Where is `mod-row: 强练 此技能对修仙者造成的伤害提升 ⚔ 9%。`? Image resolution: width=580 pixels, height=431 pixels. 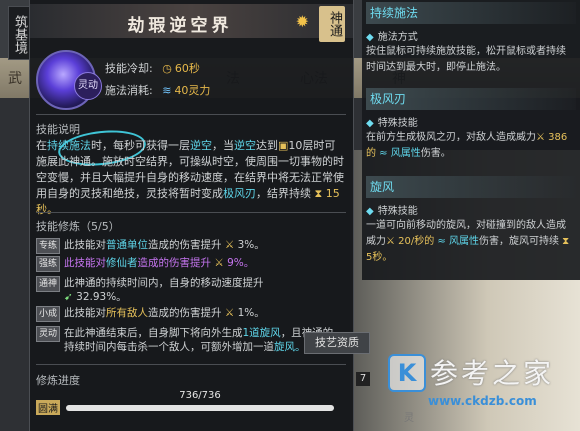
mod-row: 强练 此技能对修仙者造成的伤害提升 ⚔ 9%。 is located at coordinates (191, 264).